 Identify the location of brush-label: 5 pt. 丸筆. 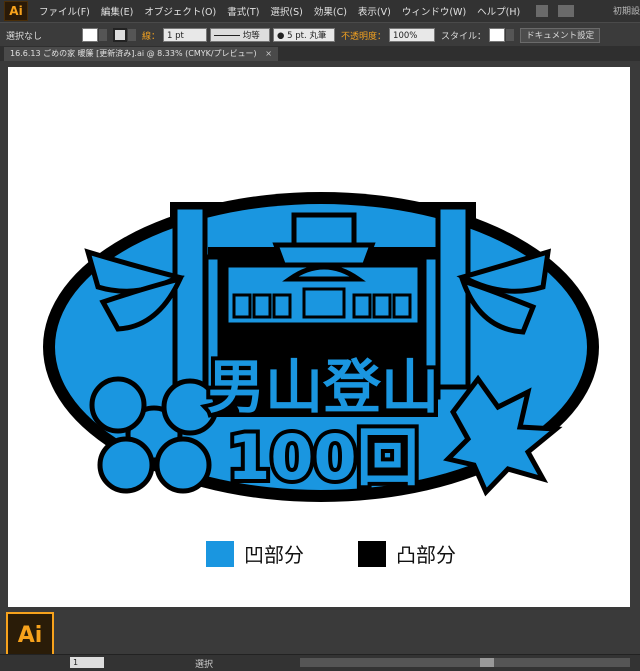
(307, 36).